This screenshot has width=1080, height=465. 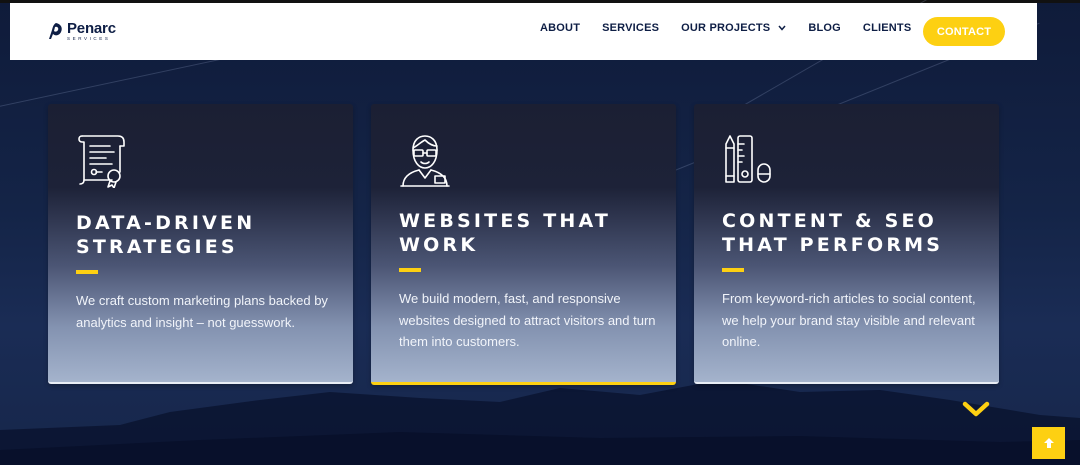 What do you see at coordinates (560, 28) in the screenshot?
I see `nav-about: ABOUT` at bounding box center [560, 28].